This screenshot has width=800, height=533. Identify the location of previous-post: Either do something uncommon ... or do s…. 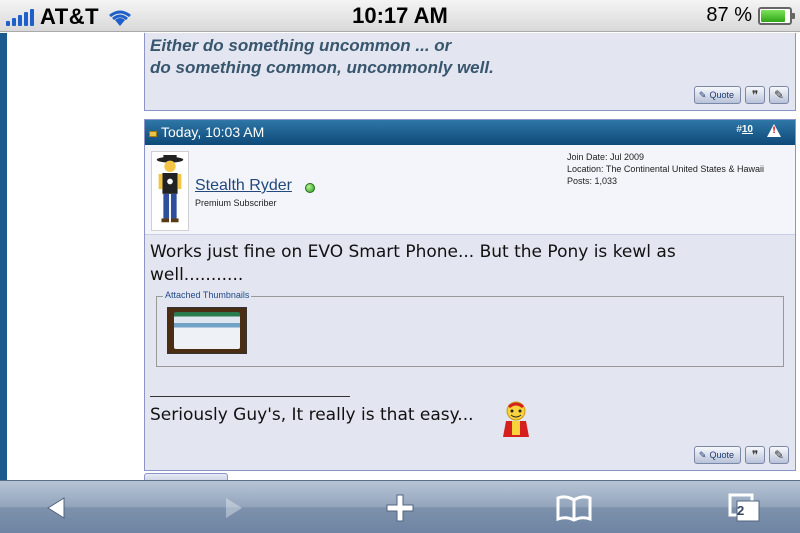
(470, 72).